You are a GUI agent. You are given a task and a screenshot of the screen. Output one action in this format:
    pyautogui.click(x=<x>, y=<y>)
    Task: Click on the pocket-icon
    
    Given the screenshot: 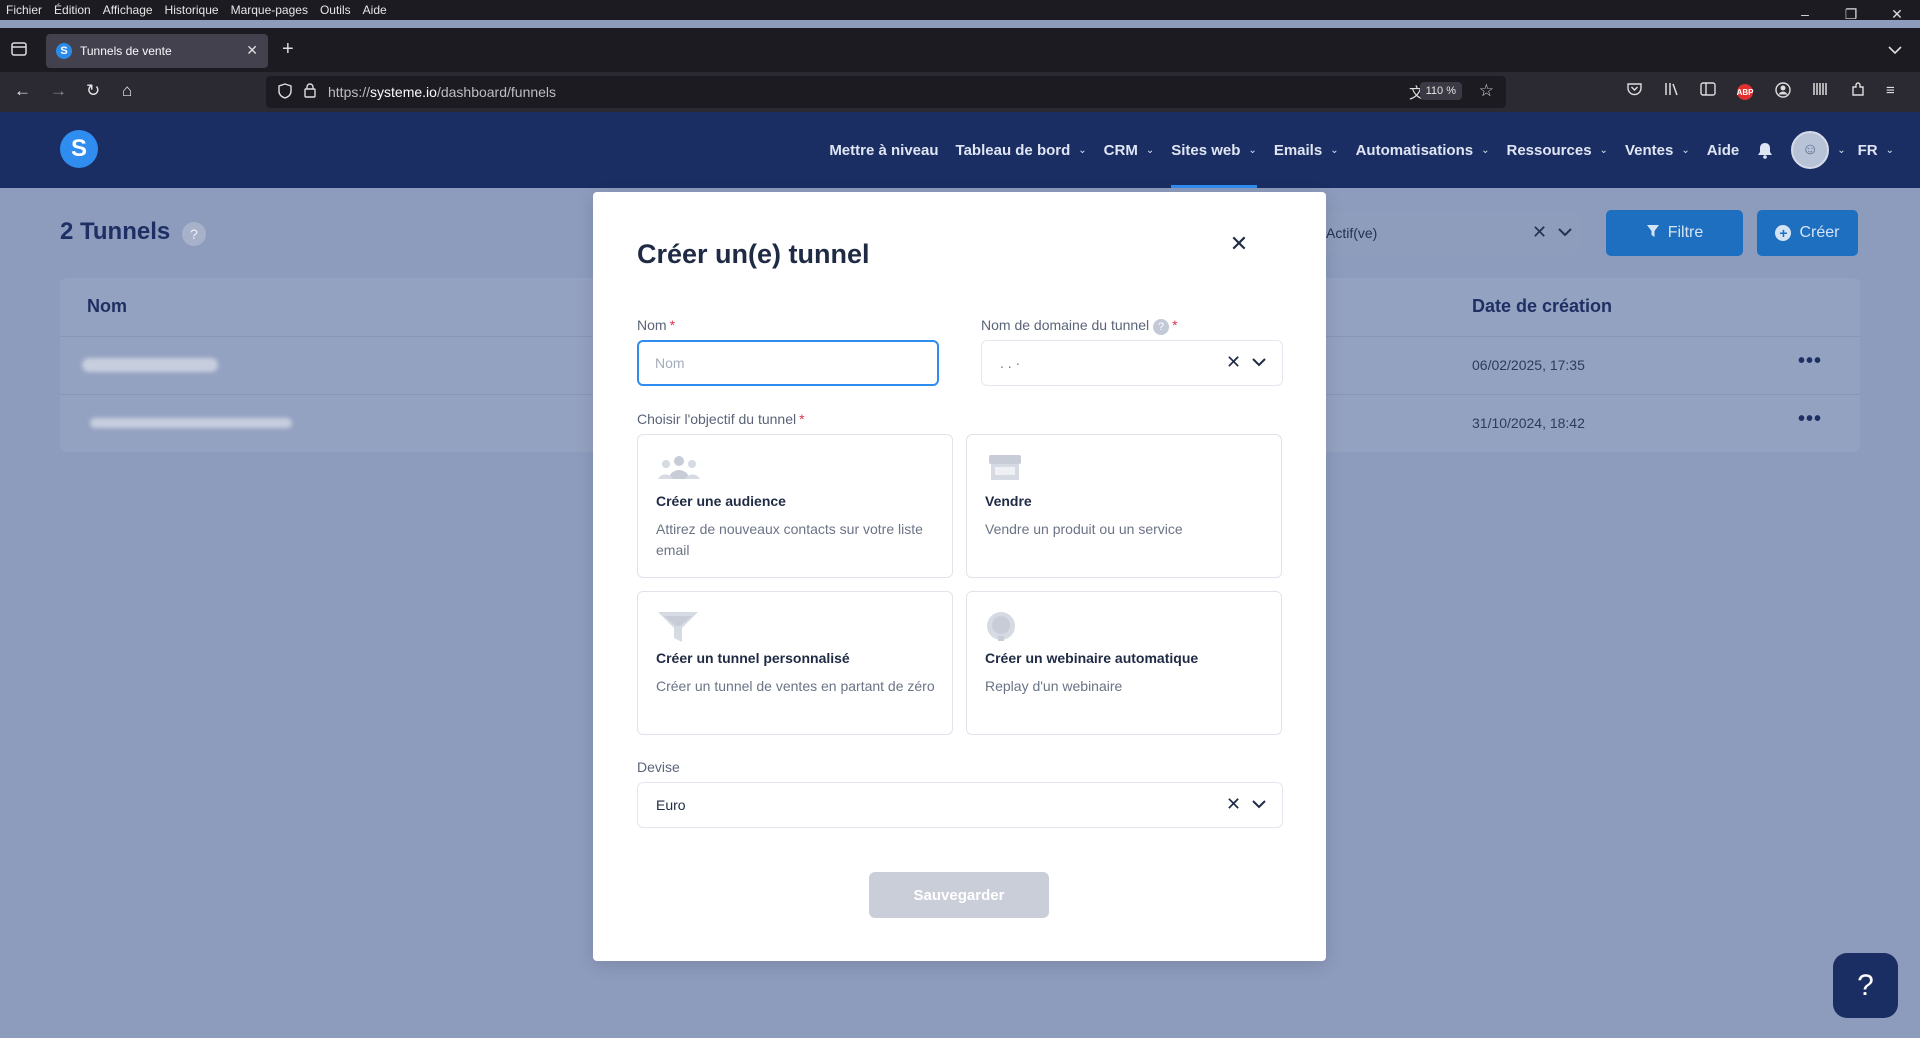 What is the action you would take?
    pyautogui.click(x=1634, y=91)
    